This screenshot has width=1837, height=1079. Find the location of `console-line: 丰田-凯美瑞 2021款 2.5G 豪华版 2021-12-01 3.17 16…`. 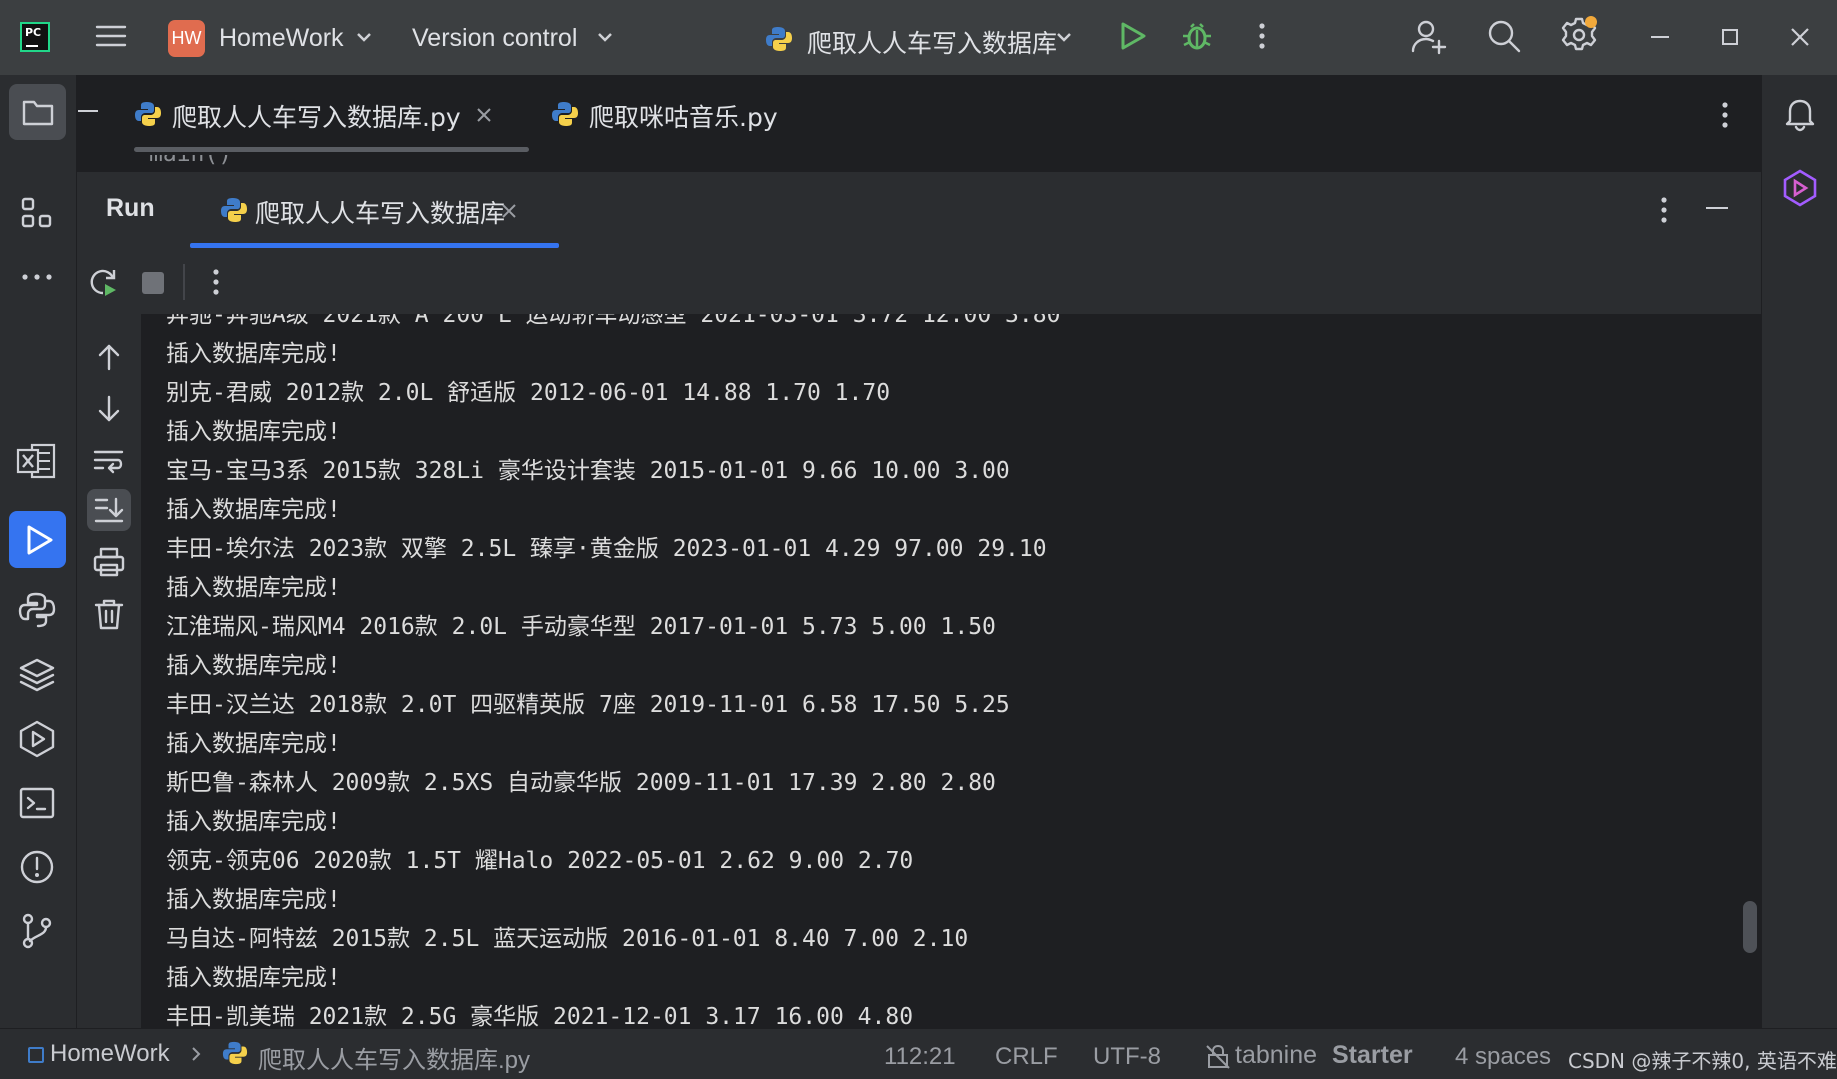

console-line: 丰田-凯美瑞 2021款 2.5G 豪华版 2021-12-01 3.17 16… is located at coordinates (540, 1016).